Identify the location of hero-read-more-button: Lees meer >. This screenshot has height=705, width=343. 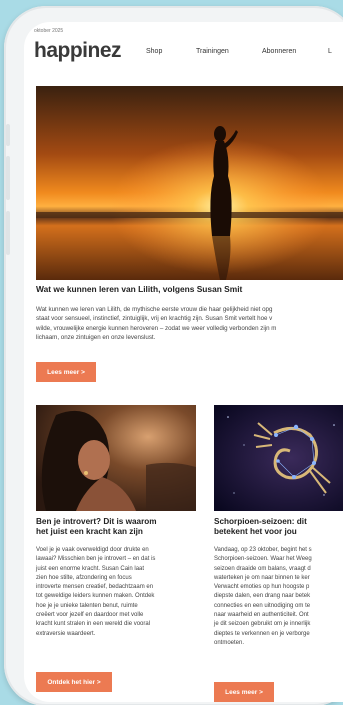
(66, 372).